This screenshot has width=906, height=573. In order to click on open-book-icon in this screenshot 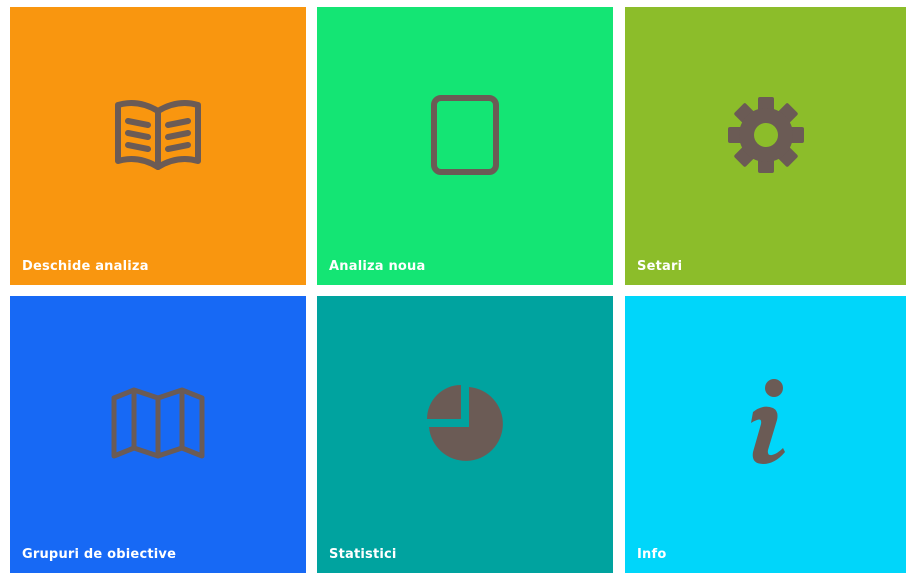, I will do `click(158, 135)`.